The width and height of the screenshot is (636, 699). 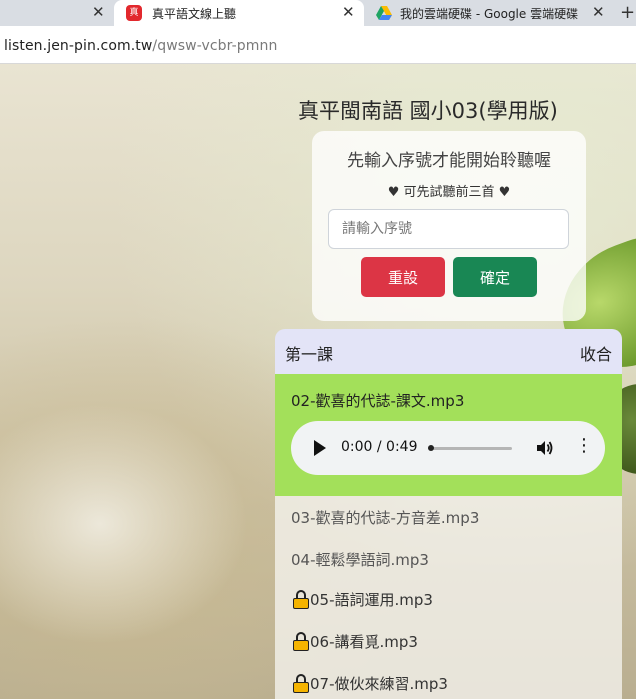 I want to click on list-item: 03-歡喜的代誌-方音差.mp3, so click(x=385, y=517).